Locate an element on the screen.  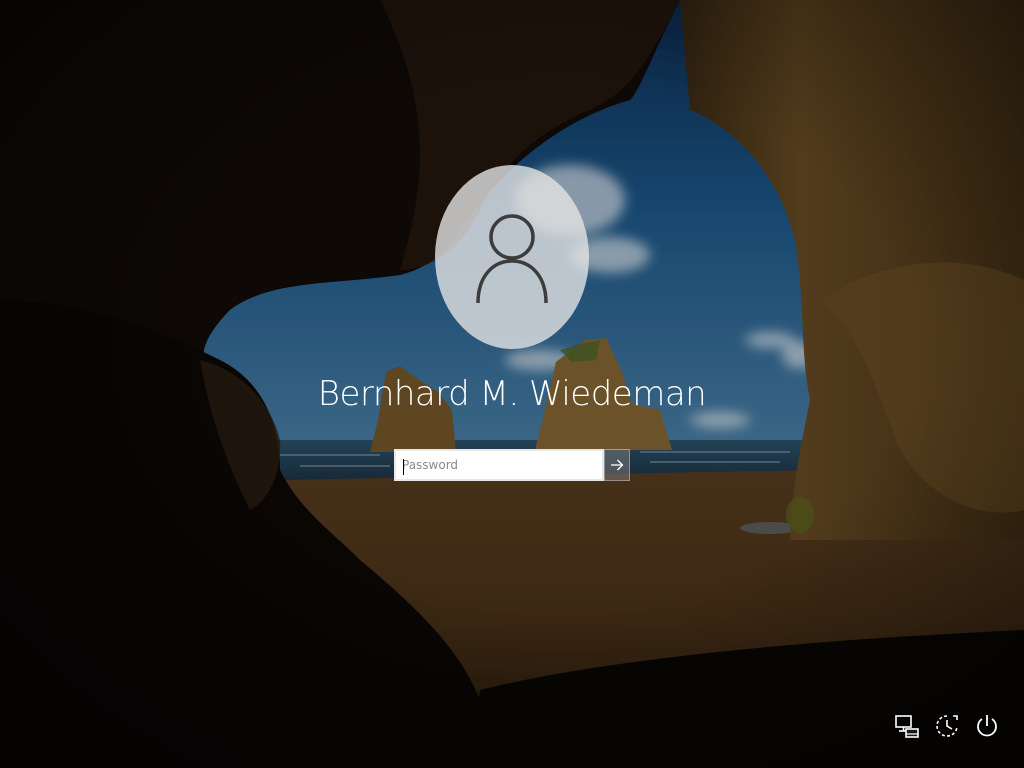
power-button is located at coordinates (987, 726).